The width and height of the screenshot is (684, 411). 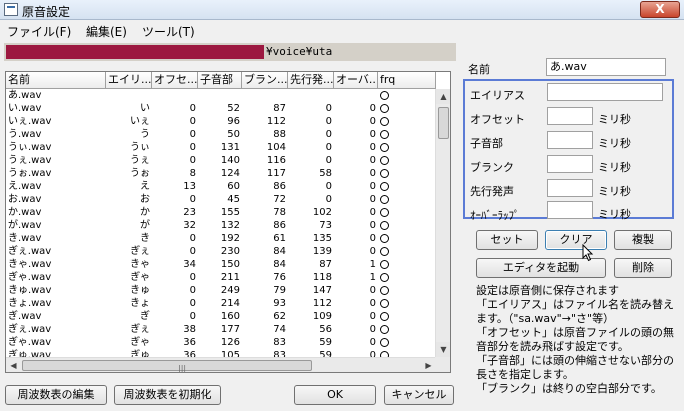 I want to click on preutterance-input, so click(x=570, y=188).